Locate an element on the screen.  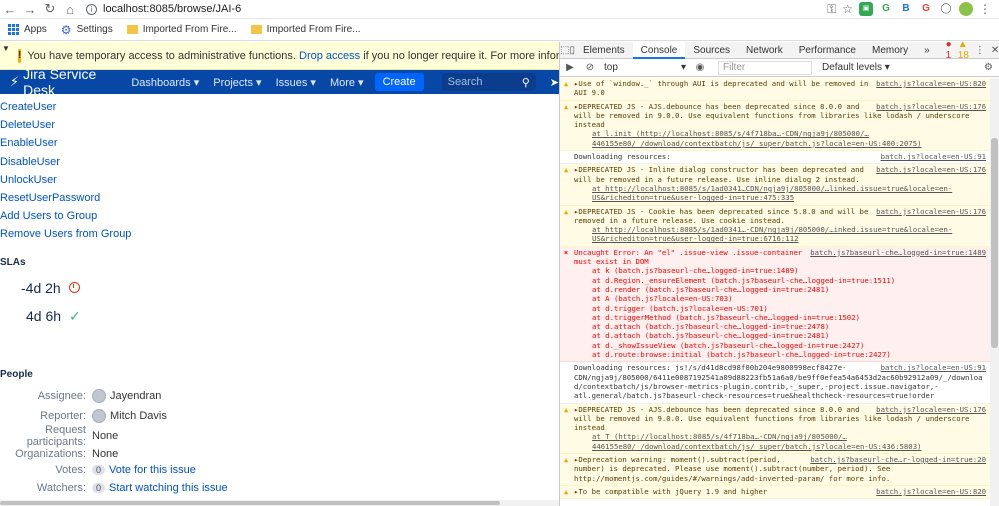
vertical-scrollbar is located at coordinates (994, 292).